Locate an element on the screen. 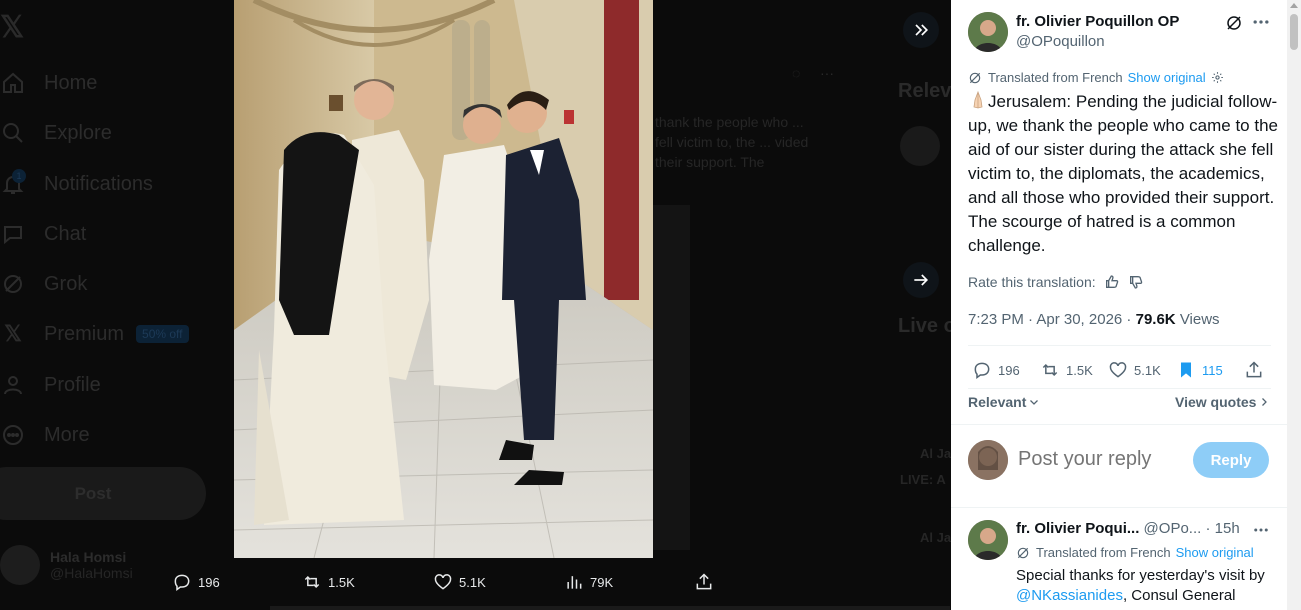 The width and height of the screenshot is (1301, 610). trend-text: LIVE: A is located at coordinates (923, 479).